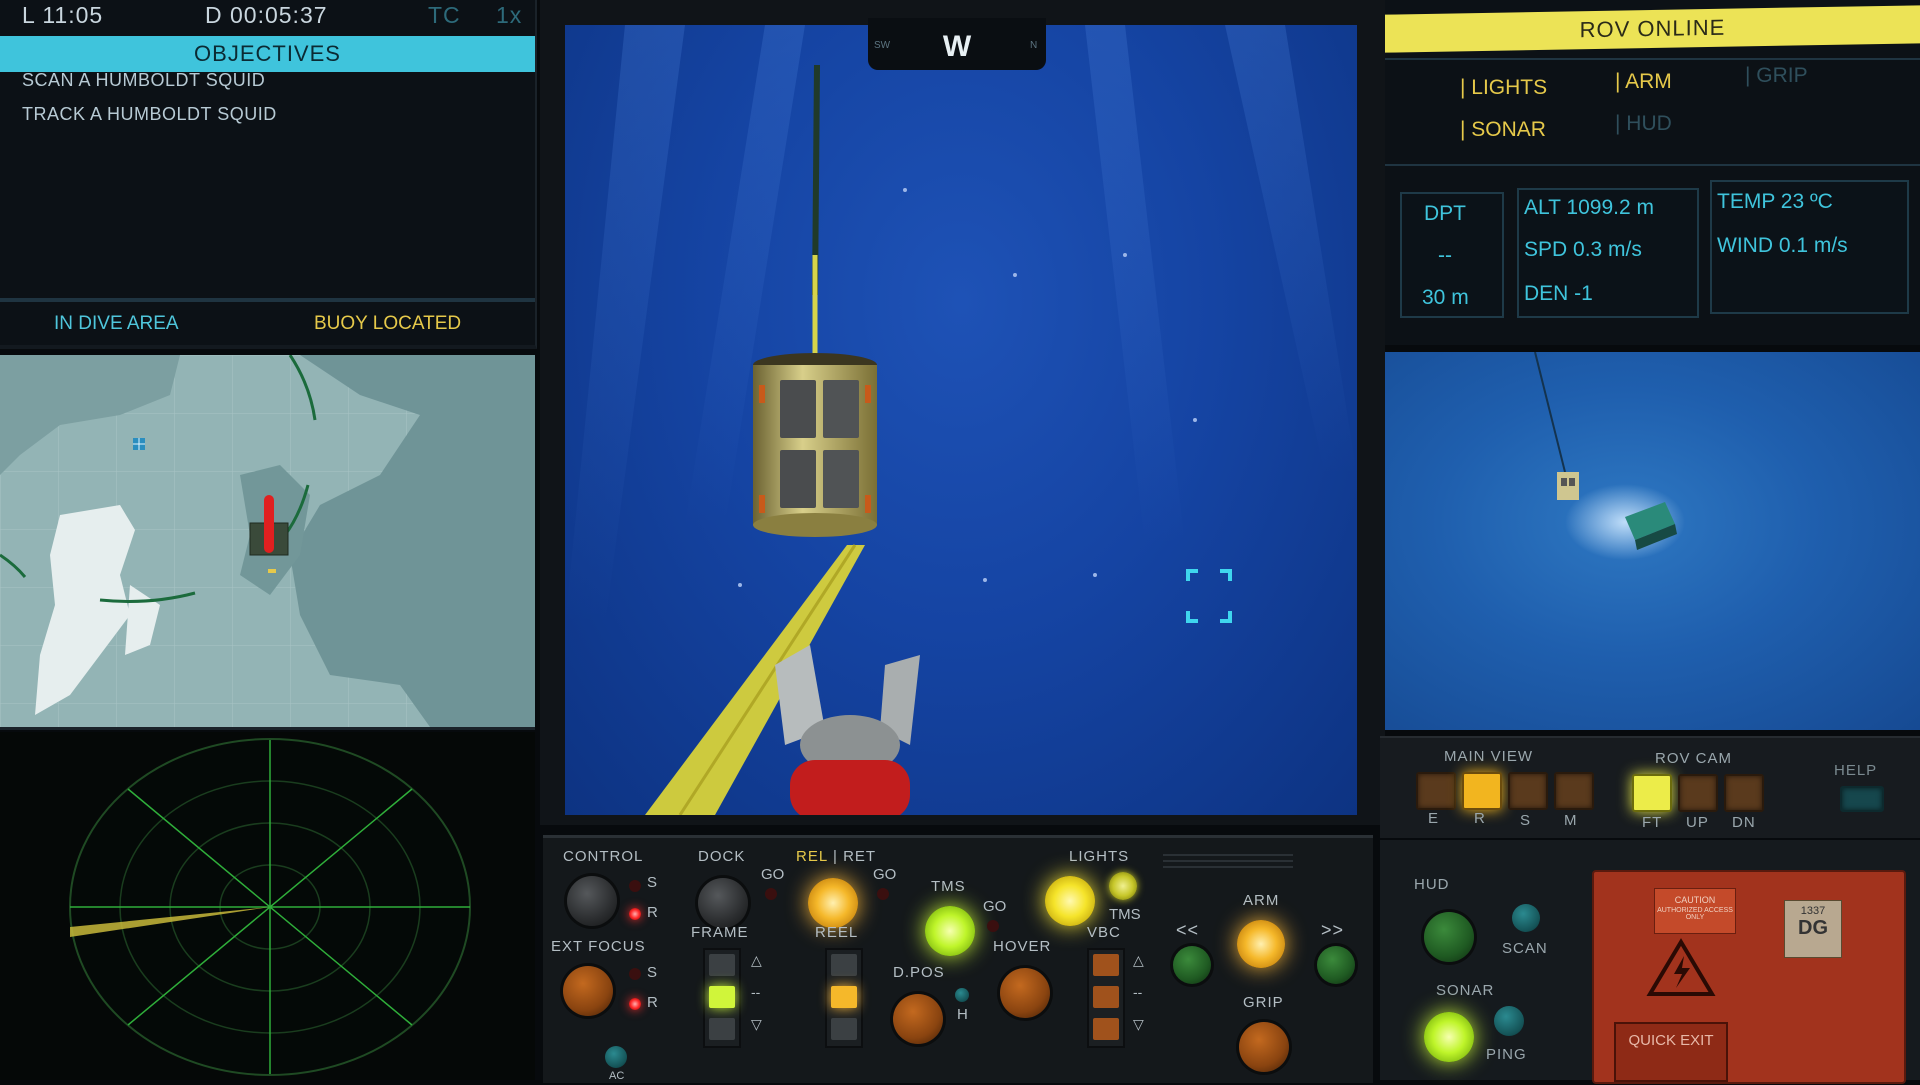  I want to click on frame-slider, so click(722, 998).